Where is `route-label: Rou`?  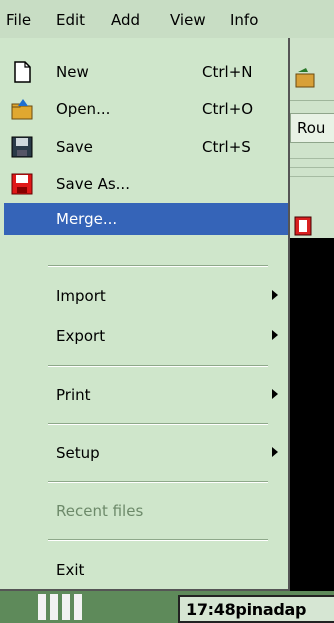
route-label: Rou is located at coordinates (311, 128).